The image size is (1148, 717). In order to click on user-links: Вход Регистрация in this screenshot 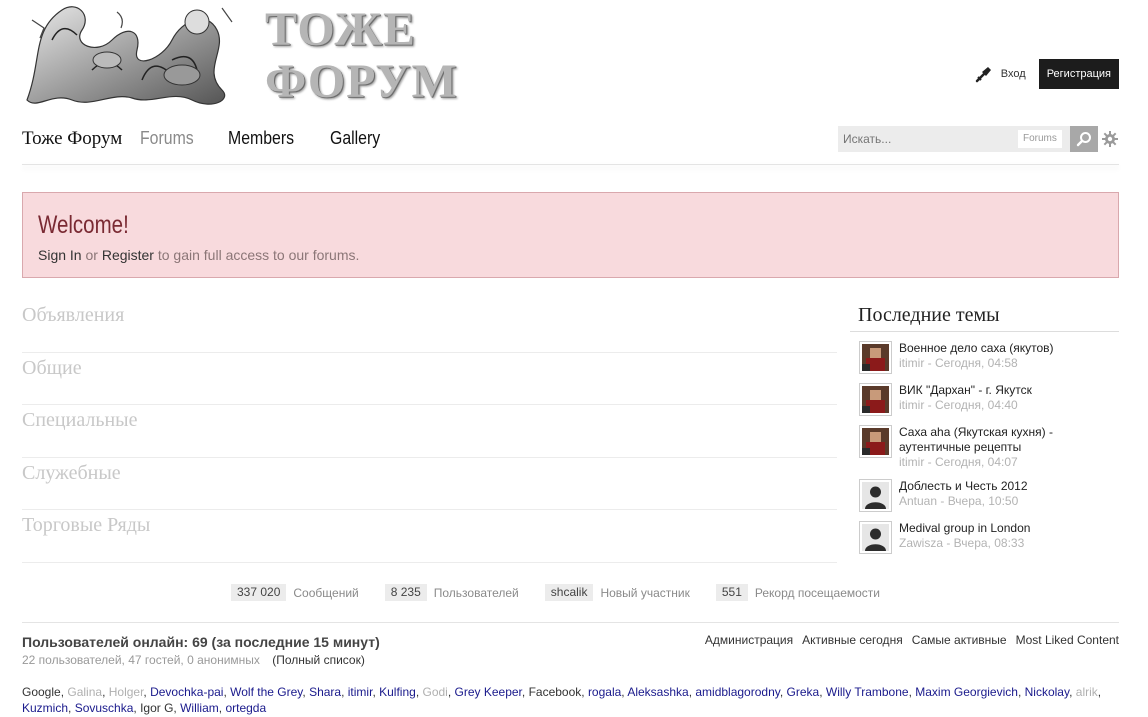, I will do `click(1047, 74)`.